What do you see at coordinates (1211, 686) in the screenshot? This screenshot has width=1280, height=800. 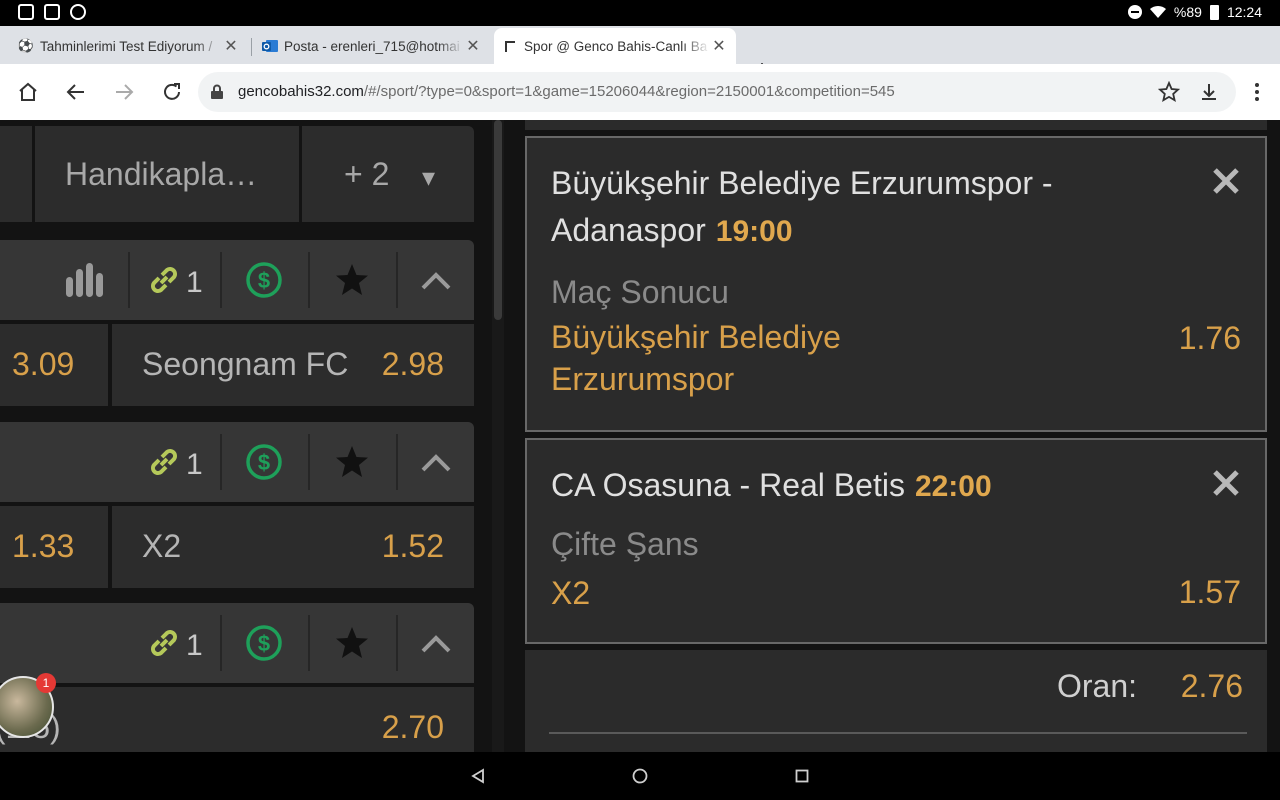 I see `total-odds-value: 2.76` at bounding box center [1211, 686].